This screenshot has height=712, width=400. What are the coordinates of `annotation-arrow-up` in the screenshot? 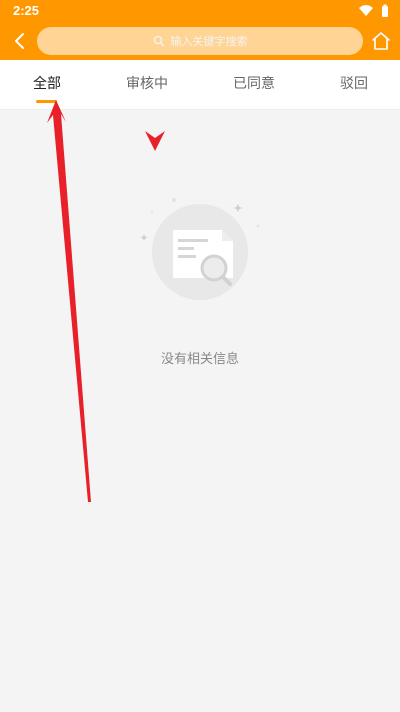 It's located at (69, 301).